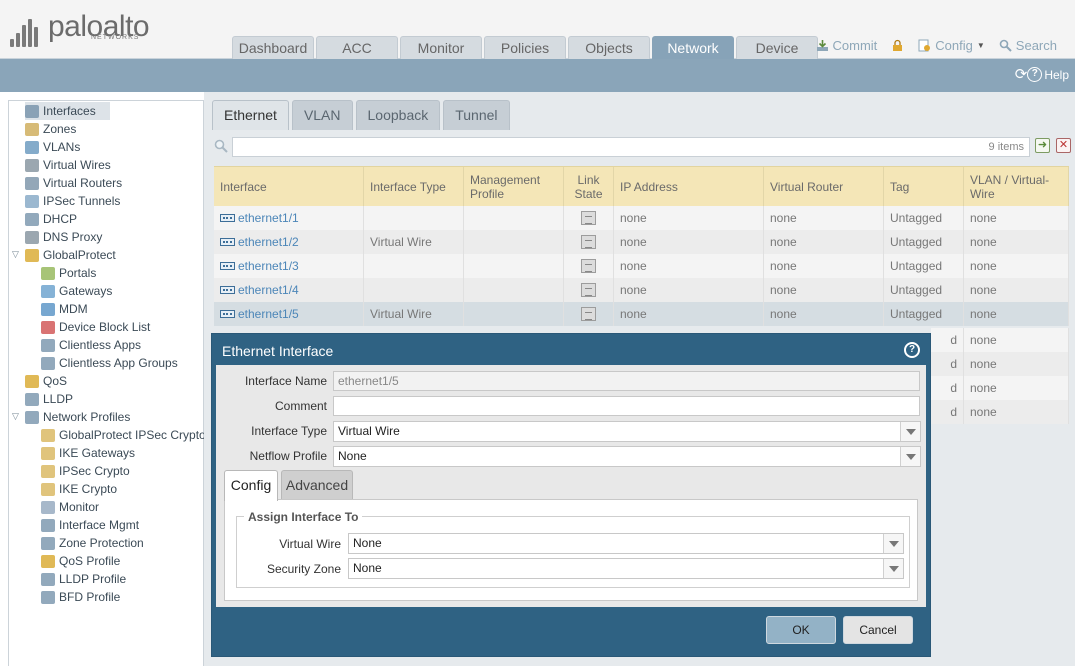 The height and width of the screenshot is (666, 1075). I want to click on column-header: Management Profile, so click(514, 186).